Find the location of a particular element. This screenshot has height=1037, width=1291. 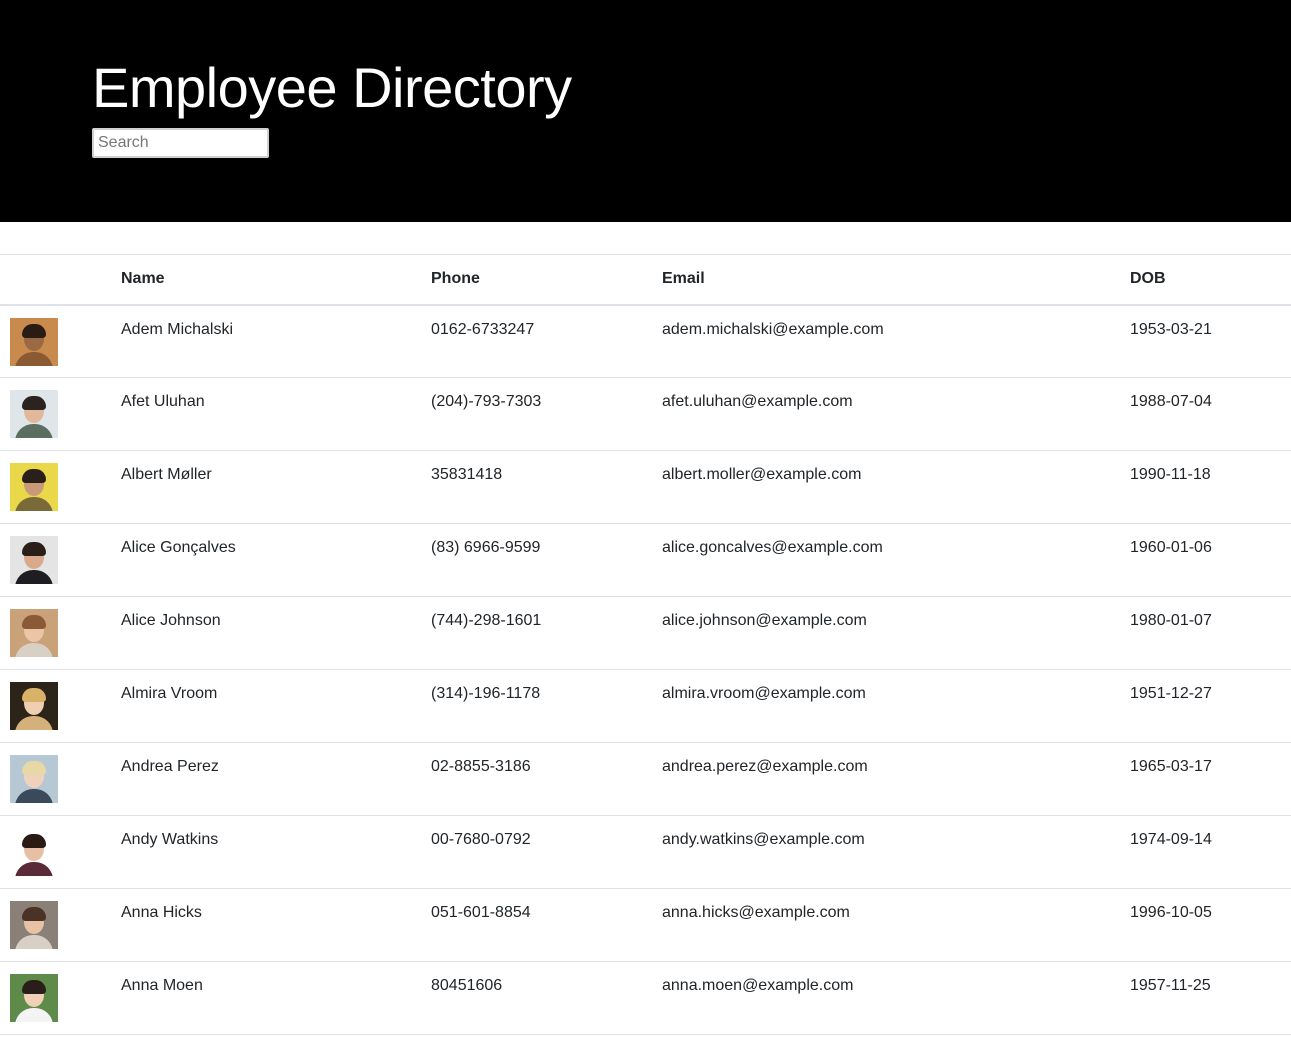

cell-dob: 1965-03-17 is located at coordinates (1171, 766).